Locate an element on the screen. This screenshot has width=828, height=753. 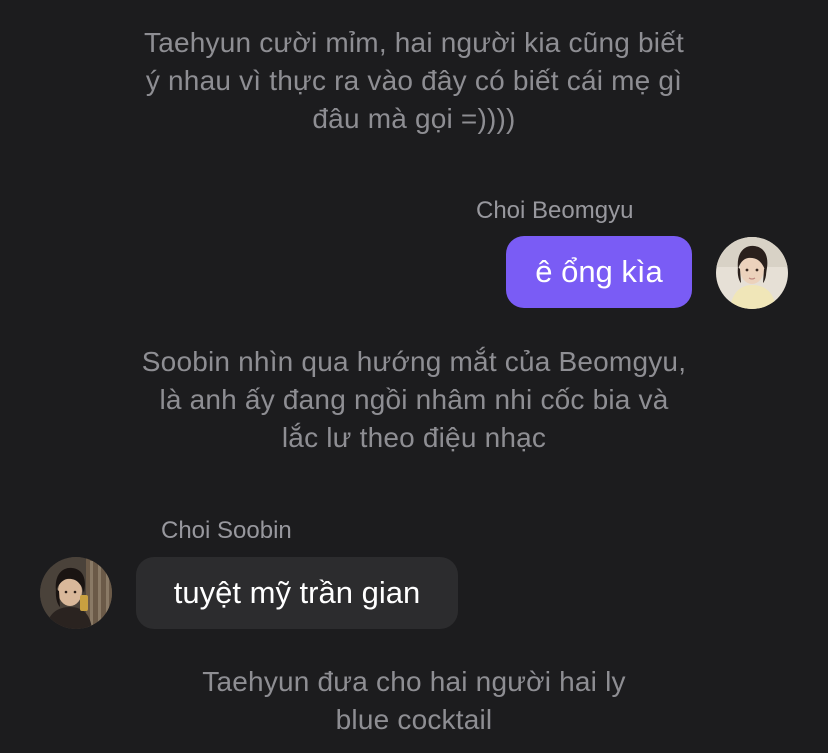
message-text: ê ổng kìa is located at coordinates (599, 271).